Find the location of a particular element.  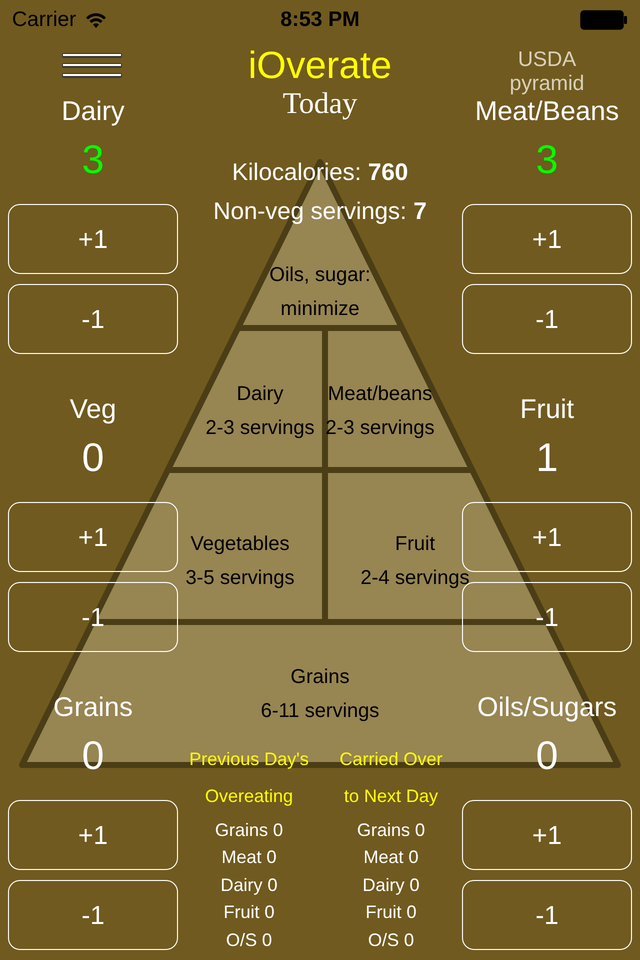

wifi-icon is located at coordinates (96, 20).